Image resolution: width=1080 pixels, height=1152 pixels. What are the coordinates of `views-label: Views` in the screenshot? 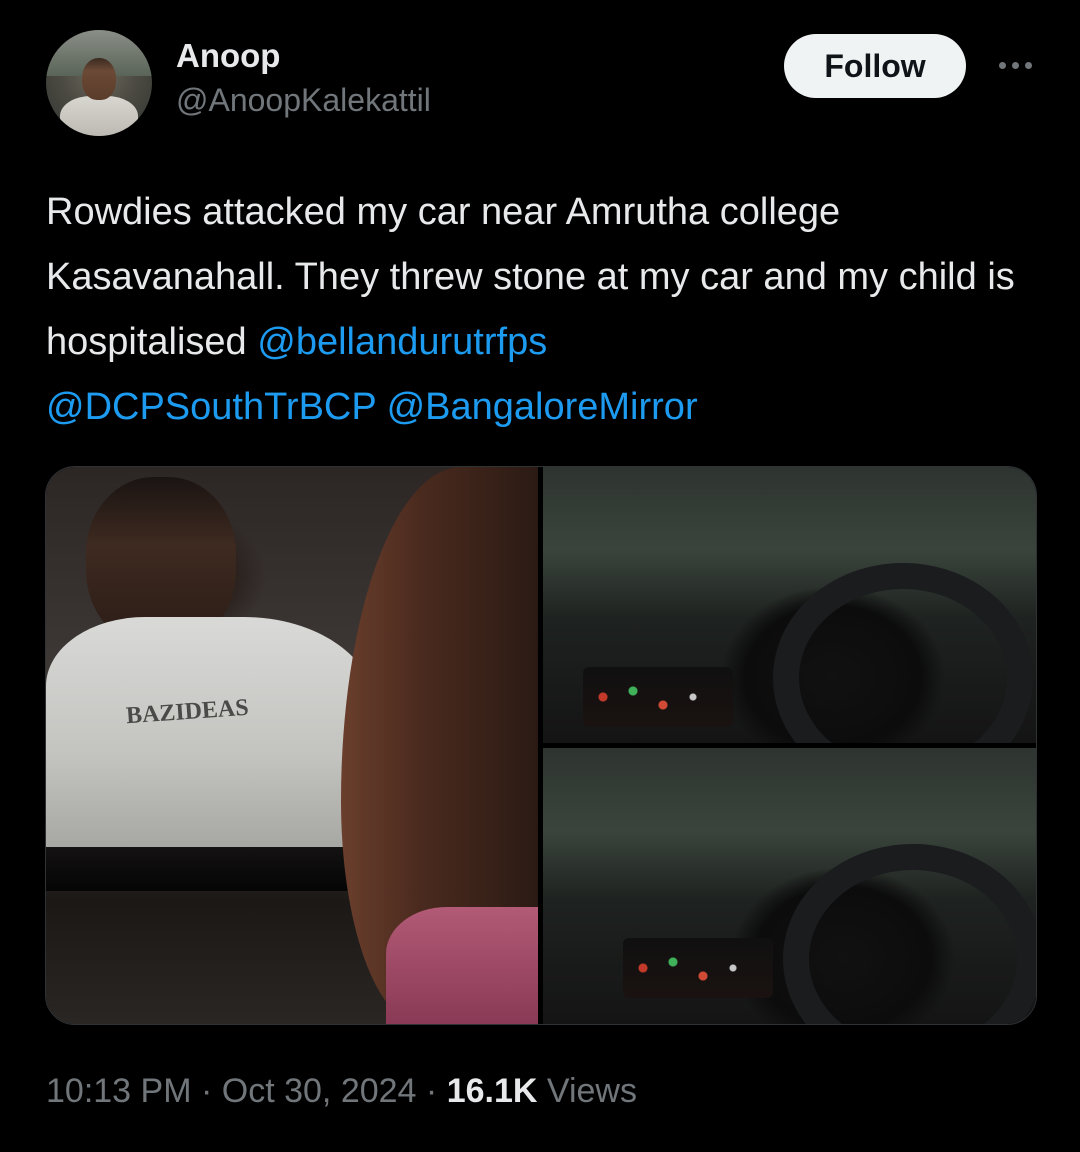 It's located at (591, 1091).